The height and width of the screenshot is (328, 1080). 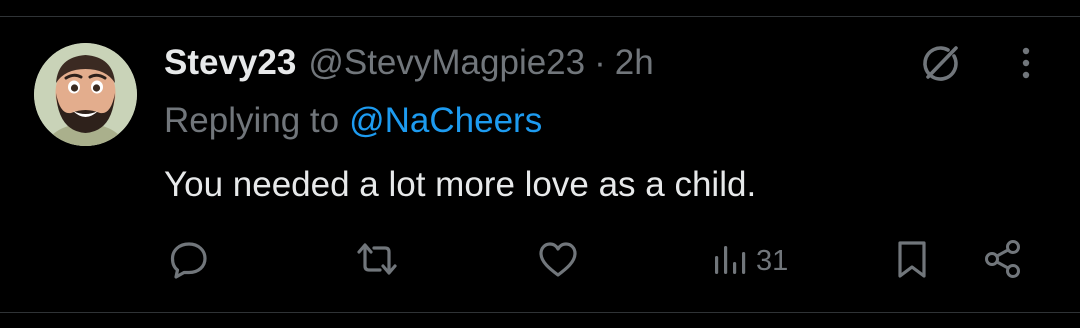 I want to click on top-divider, so click(x=540, y=16).